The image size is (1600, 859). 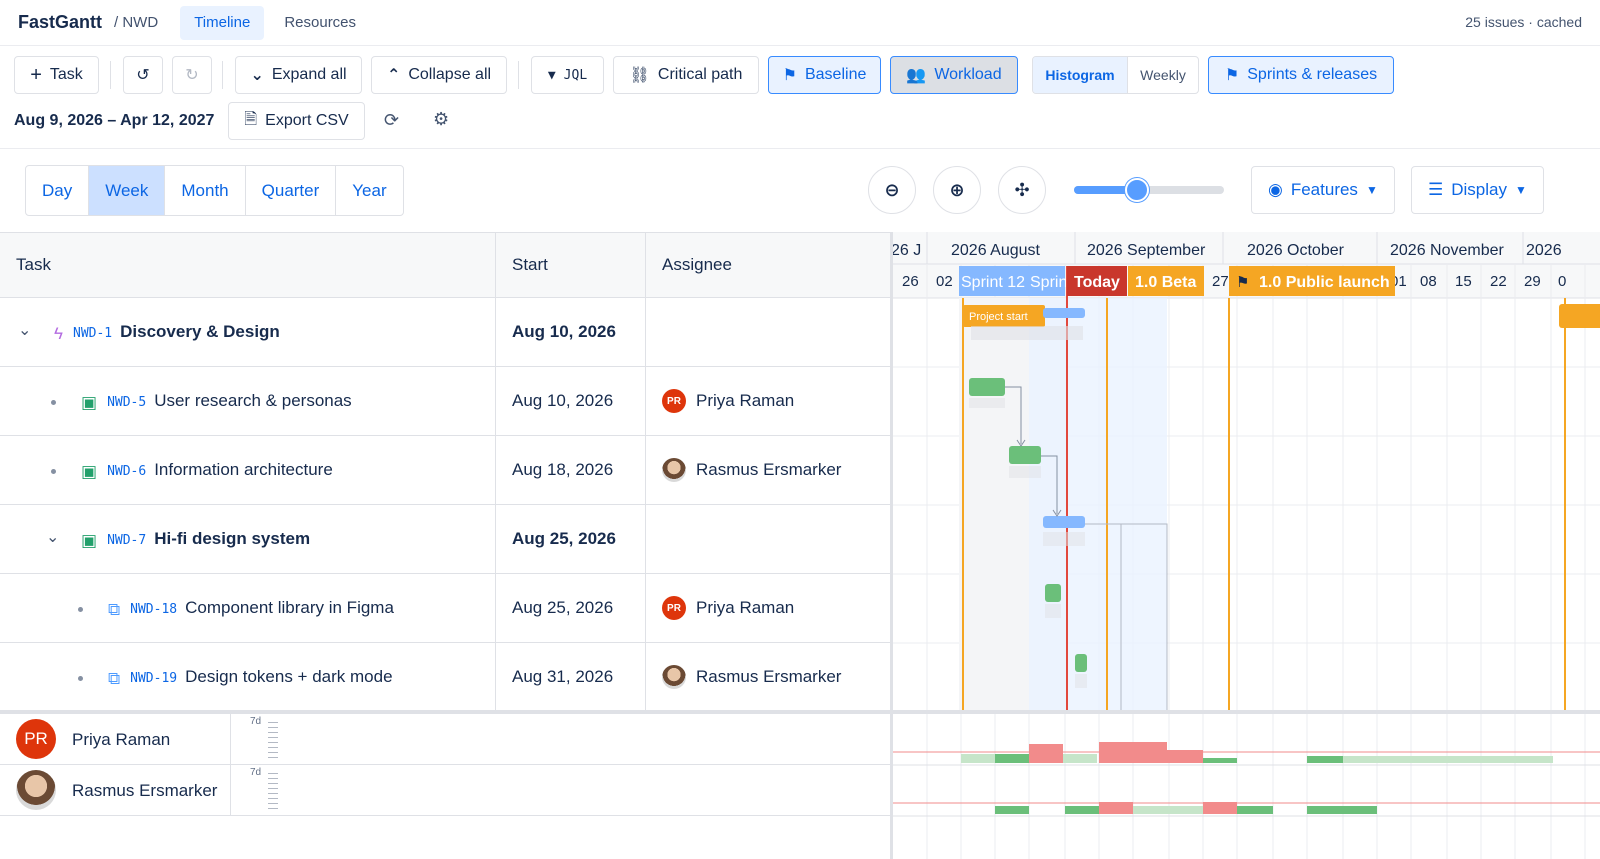 What do you see at coordinates (800, 148) in the screenshot?
I see `divider` at bounding box center [800, 148].